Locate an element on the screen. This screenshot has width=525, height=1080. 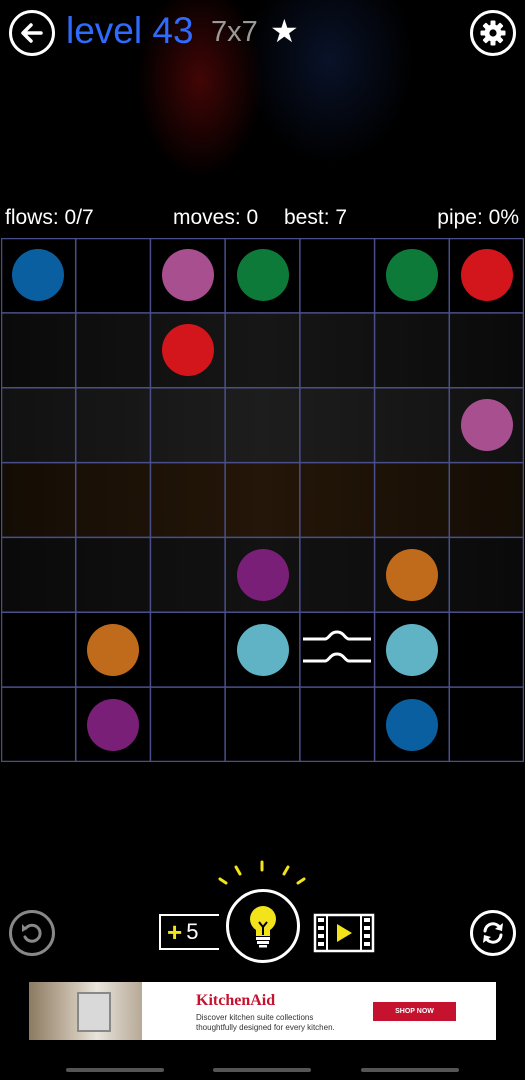
hint-plus: + is located at coordinates (175, 931).